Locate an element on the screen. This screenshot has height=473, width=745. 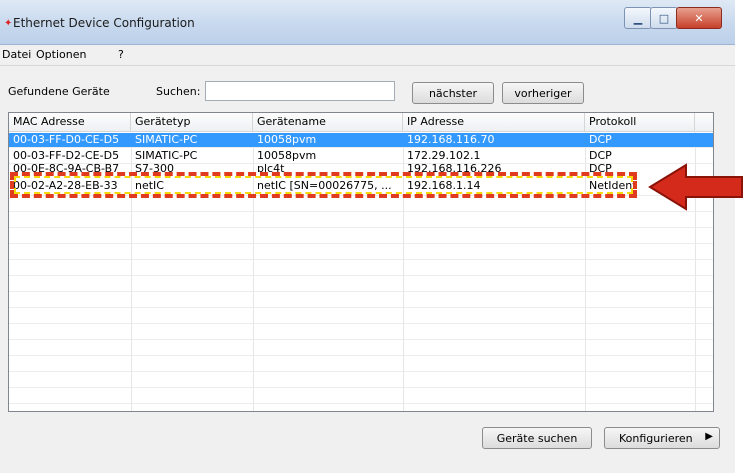
column-header-device-name: Gerätename is located at coordinates (328, 122).